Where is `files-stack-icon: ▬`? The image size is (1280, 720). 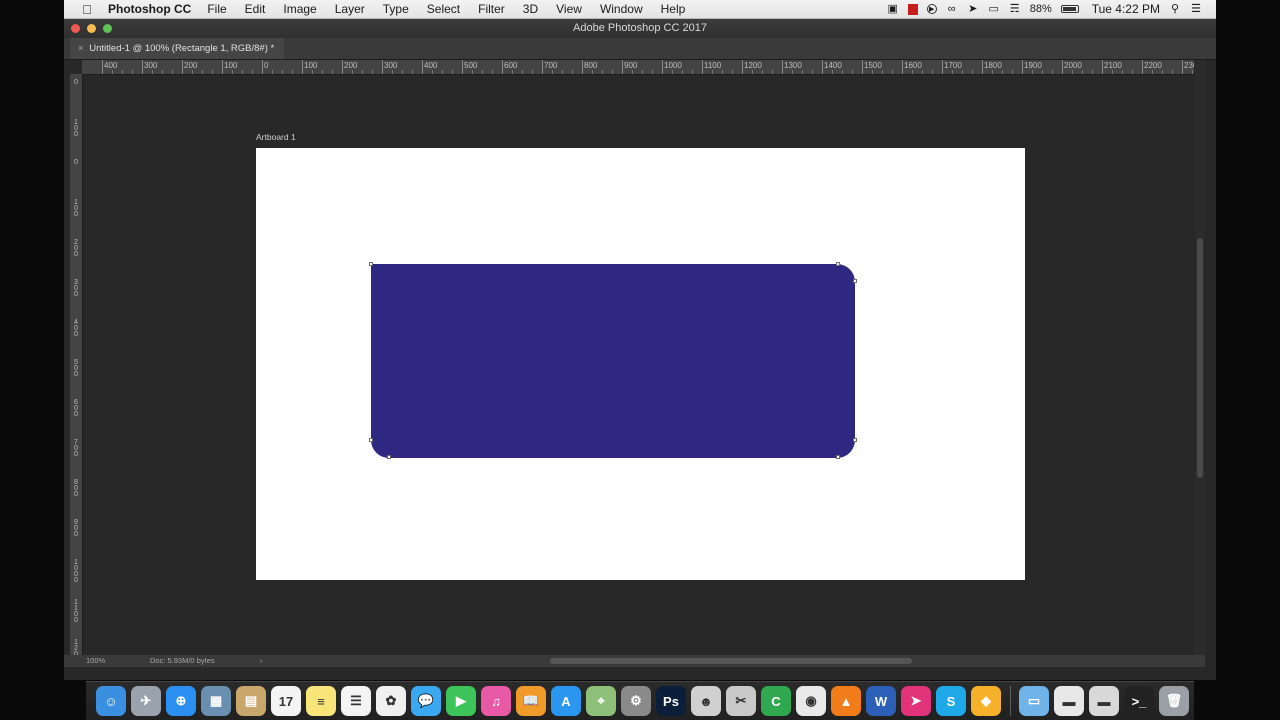
files-stack-icon: ▬ is located at coordinates (1104, 701).